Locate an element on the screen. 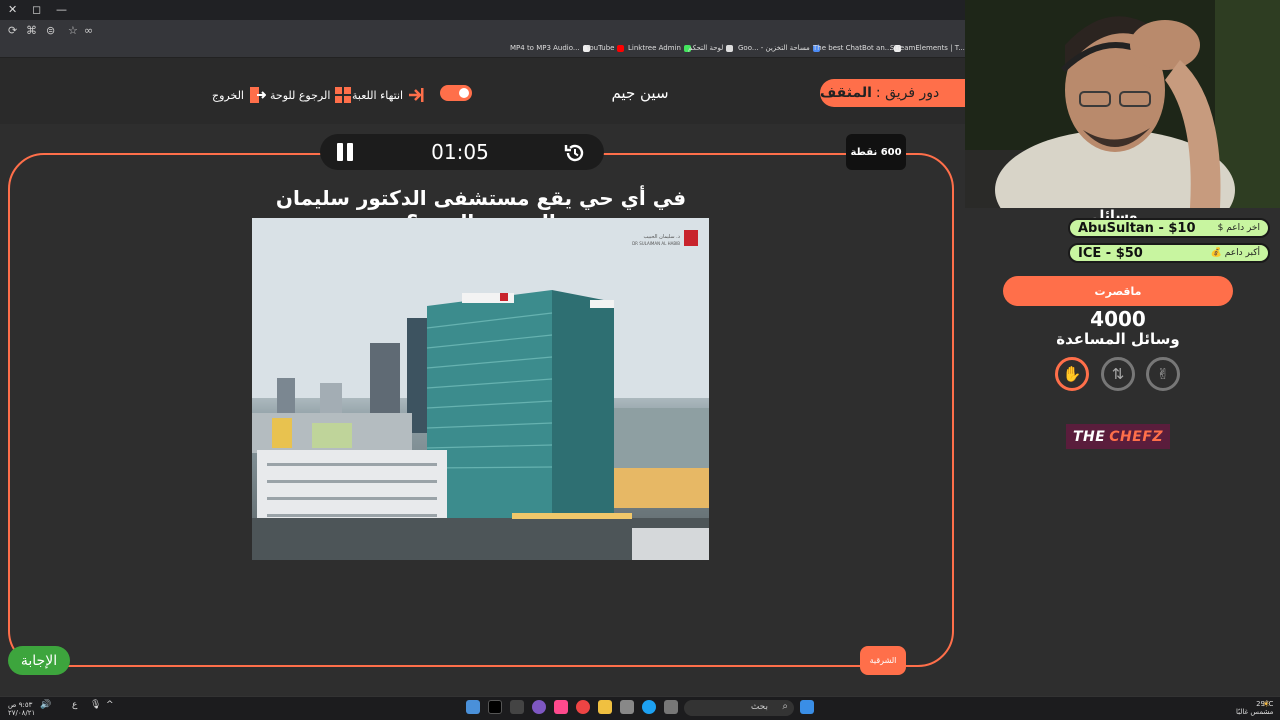 The height and width of the screenshot is (720, 1280). streamer-webcam is located at coordinates (1122, 104).